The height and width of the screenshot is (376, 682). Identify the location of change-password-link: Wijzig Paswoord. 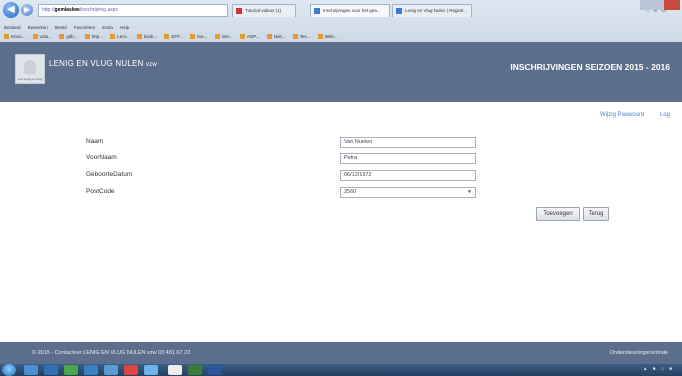
(622, 115).